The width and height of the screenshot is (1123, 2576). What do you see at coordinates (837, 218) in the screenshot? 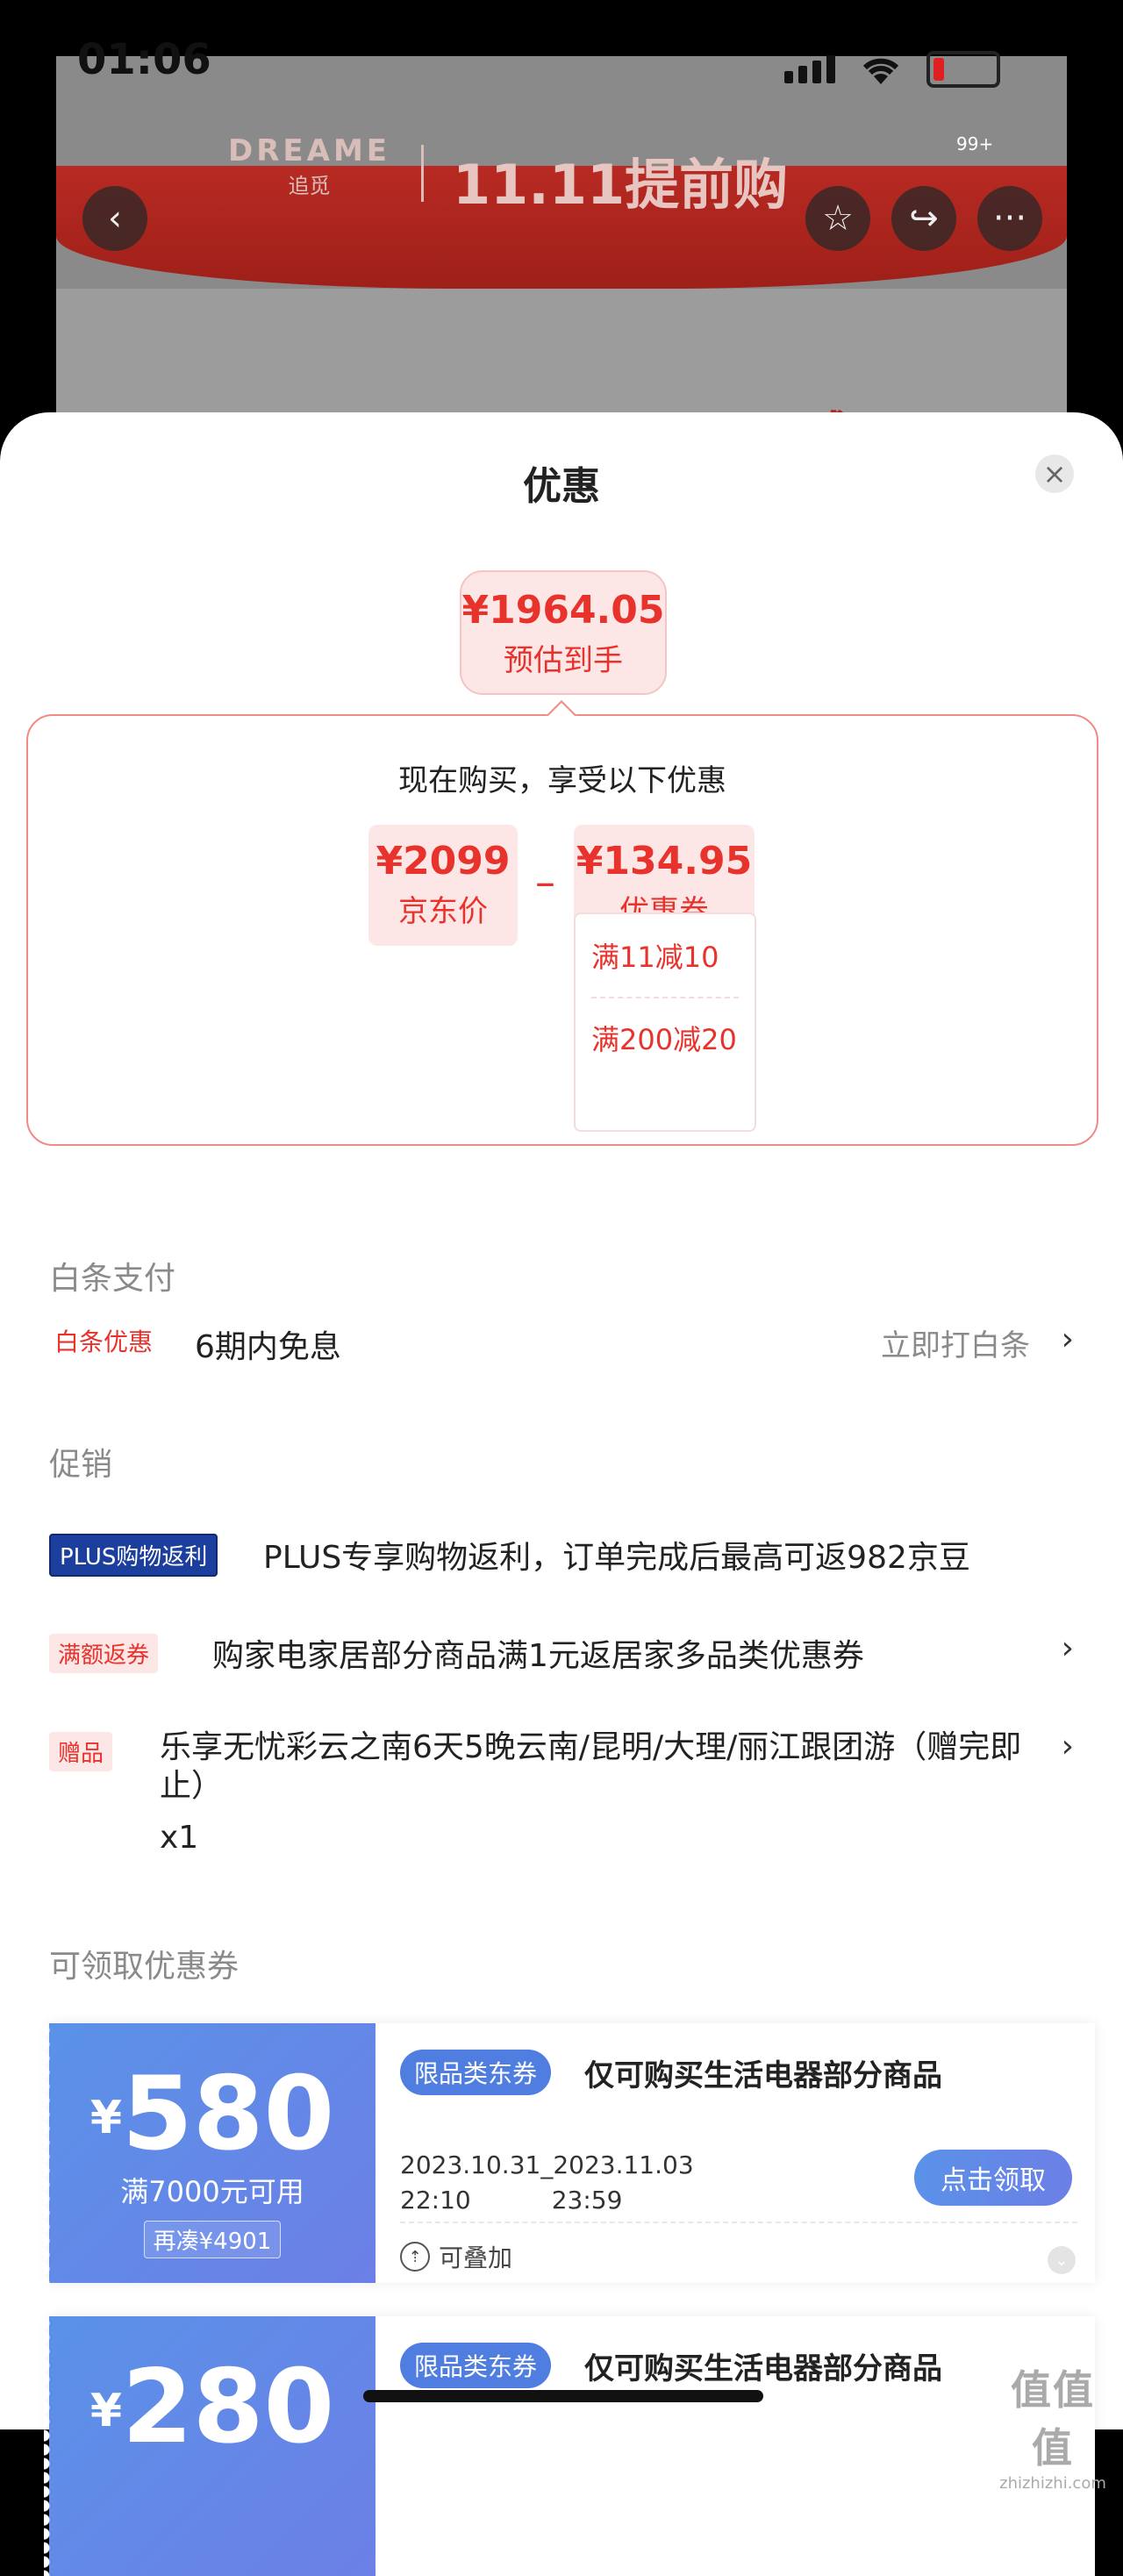
I see `favorite-star-icon: ☆` at bounding box center [837, 218].